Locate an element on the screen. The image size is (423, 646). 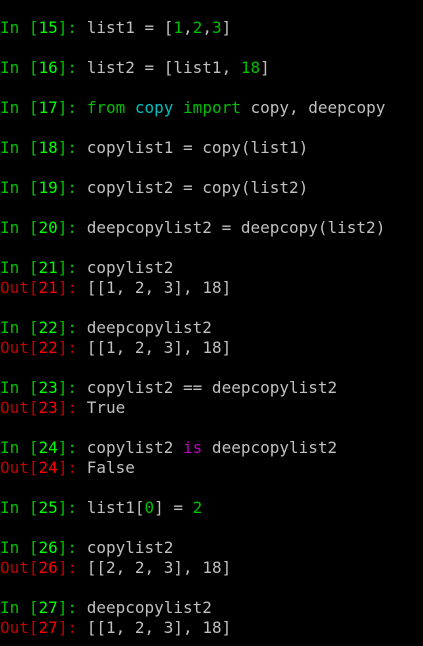
code-token: copylist2 = copy(list2) is located at coordinates (197, 187).